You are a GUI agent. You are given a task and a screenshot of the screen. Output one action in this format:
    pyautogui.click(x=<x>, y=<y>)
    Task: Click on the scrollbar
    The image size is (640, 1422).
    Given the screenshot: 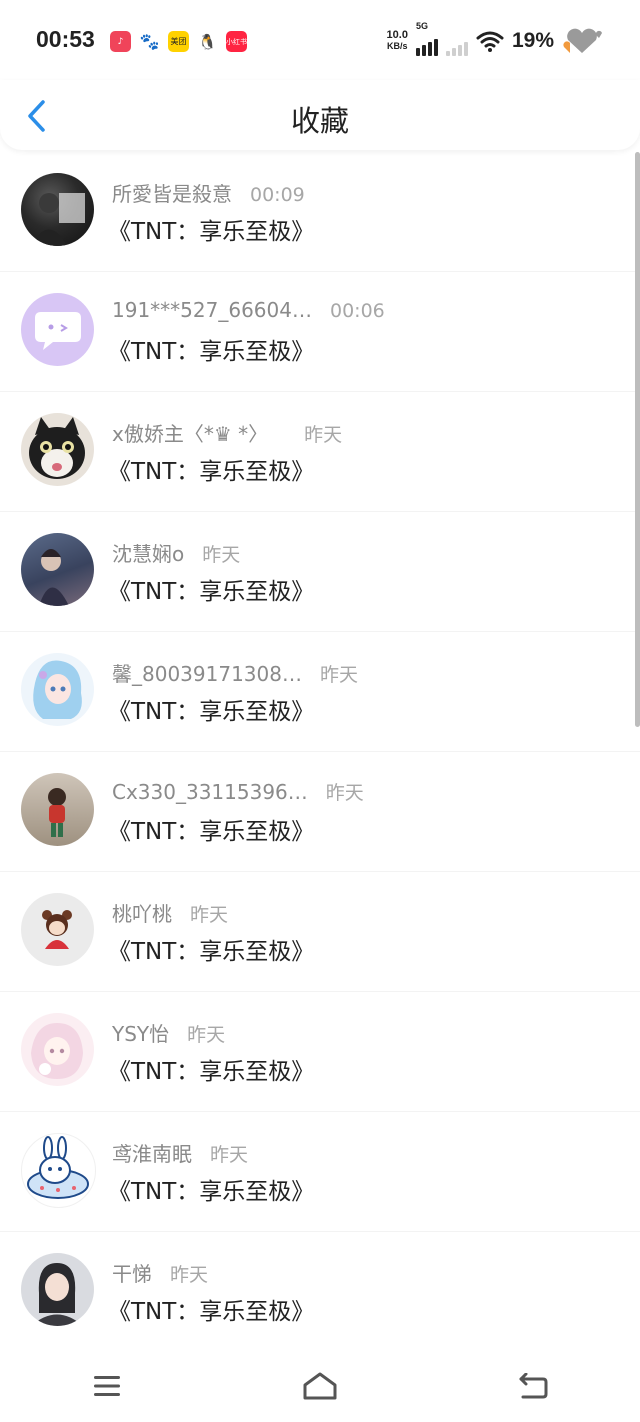 What is the action you would take?
    pyautogui.click(x=637, y=439)
    